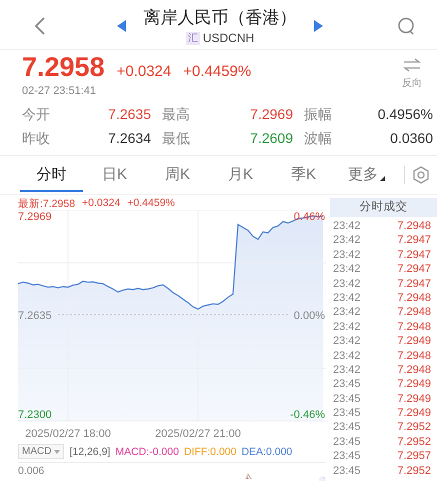  I want to click on price-change: +0.0324, so click(144, 71).